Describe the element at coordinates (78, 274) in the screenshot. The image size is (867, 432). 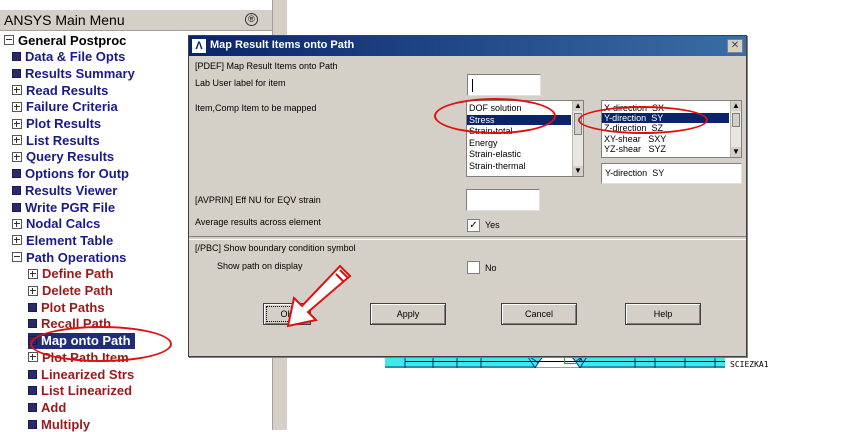
I see `menu-item-label: Define Path` at that location.